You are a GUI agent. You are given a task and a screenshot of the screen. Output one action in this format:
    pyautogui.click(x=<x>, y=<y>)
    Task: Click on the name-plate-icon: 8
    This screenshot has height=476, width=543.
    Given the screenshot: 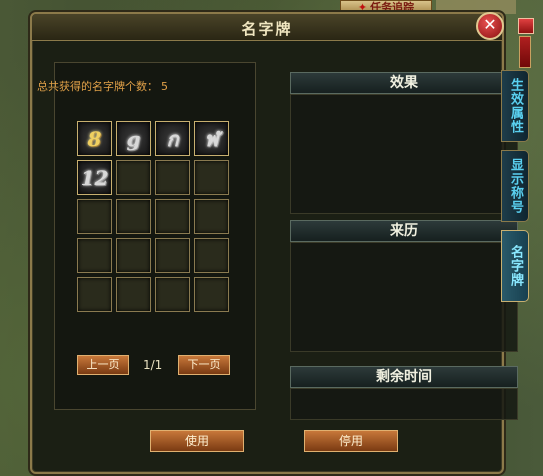 What is the action you would take?
    pyautogui.click(x=94, y=138)
    